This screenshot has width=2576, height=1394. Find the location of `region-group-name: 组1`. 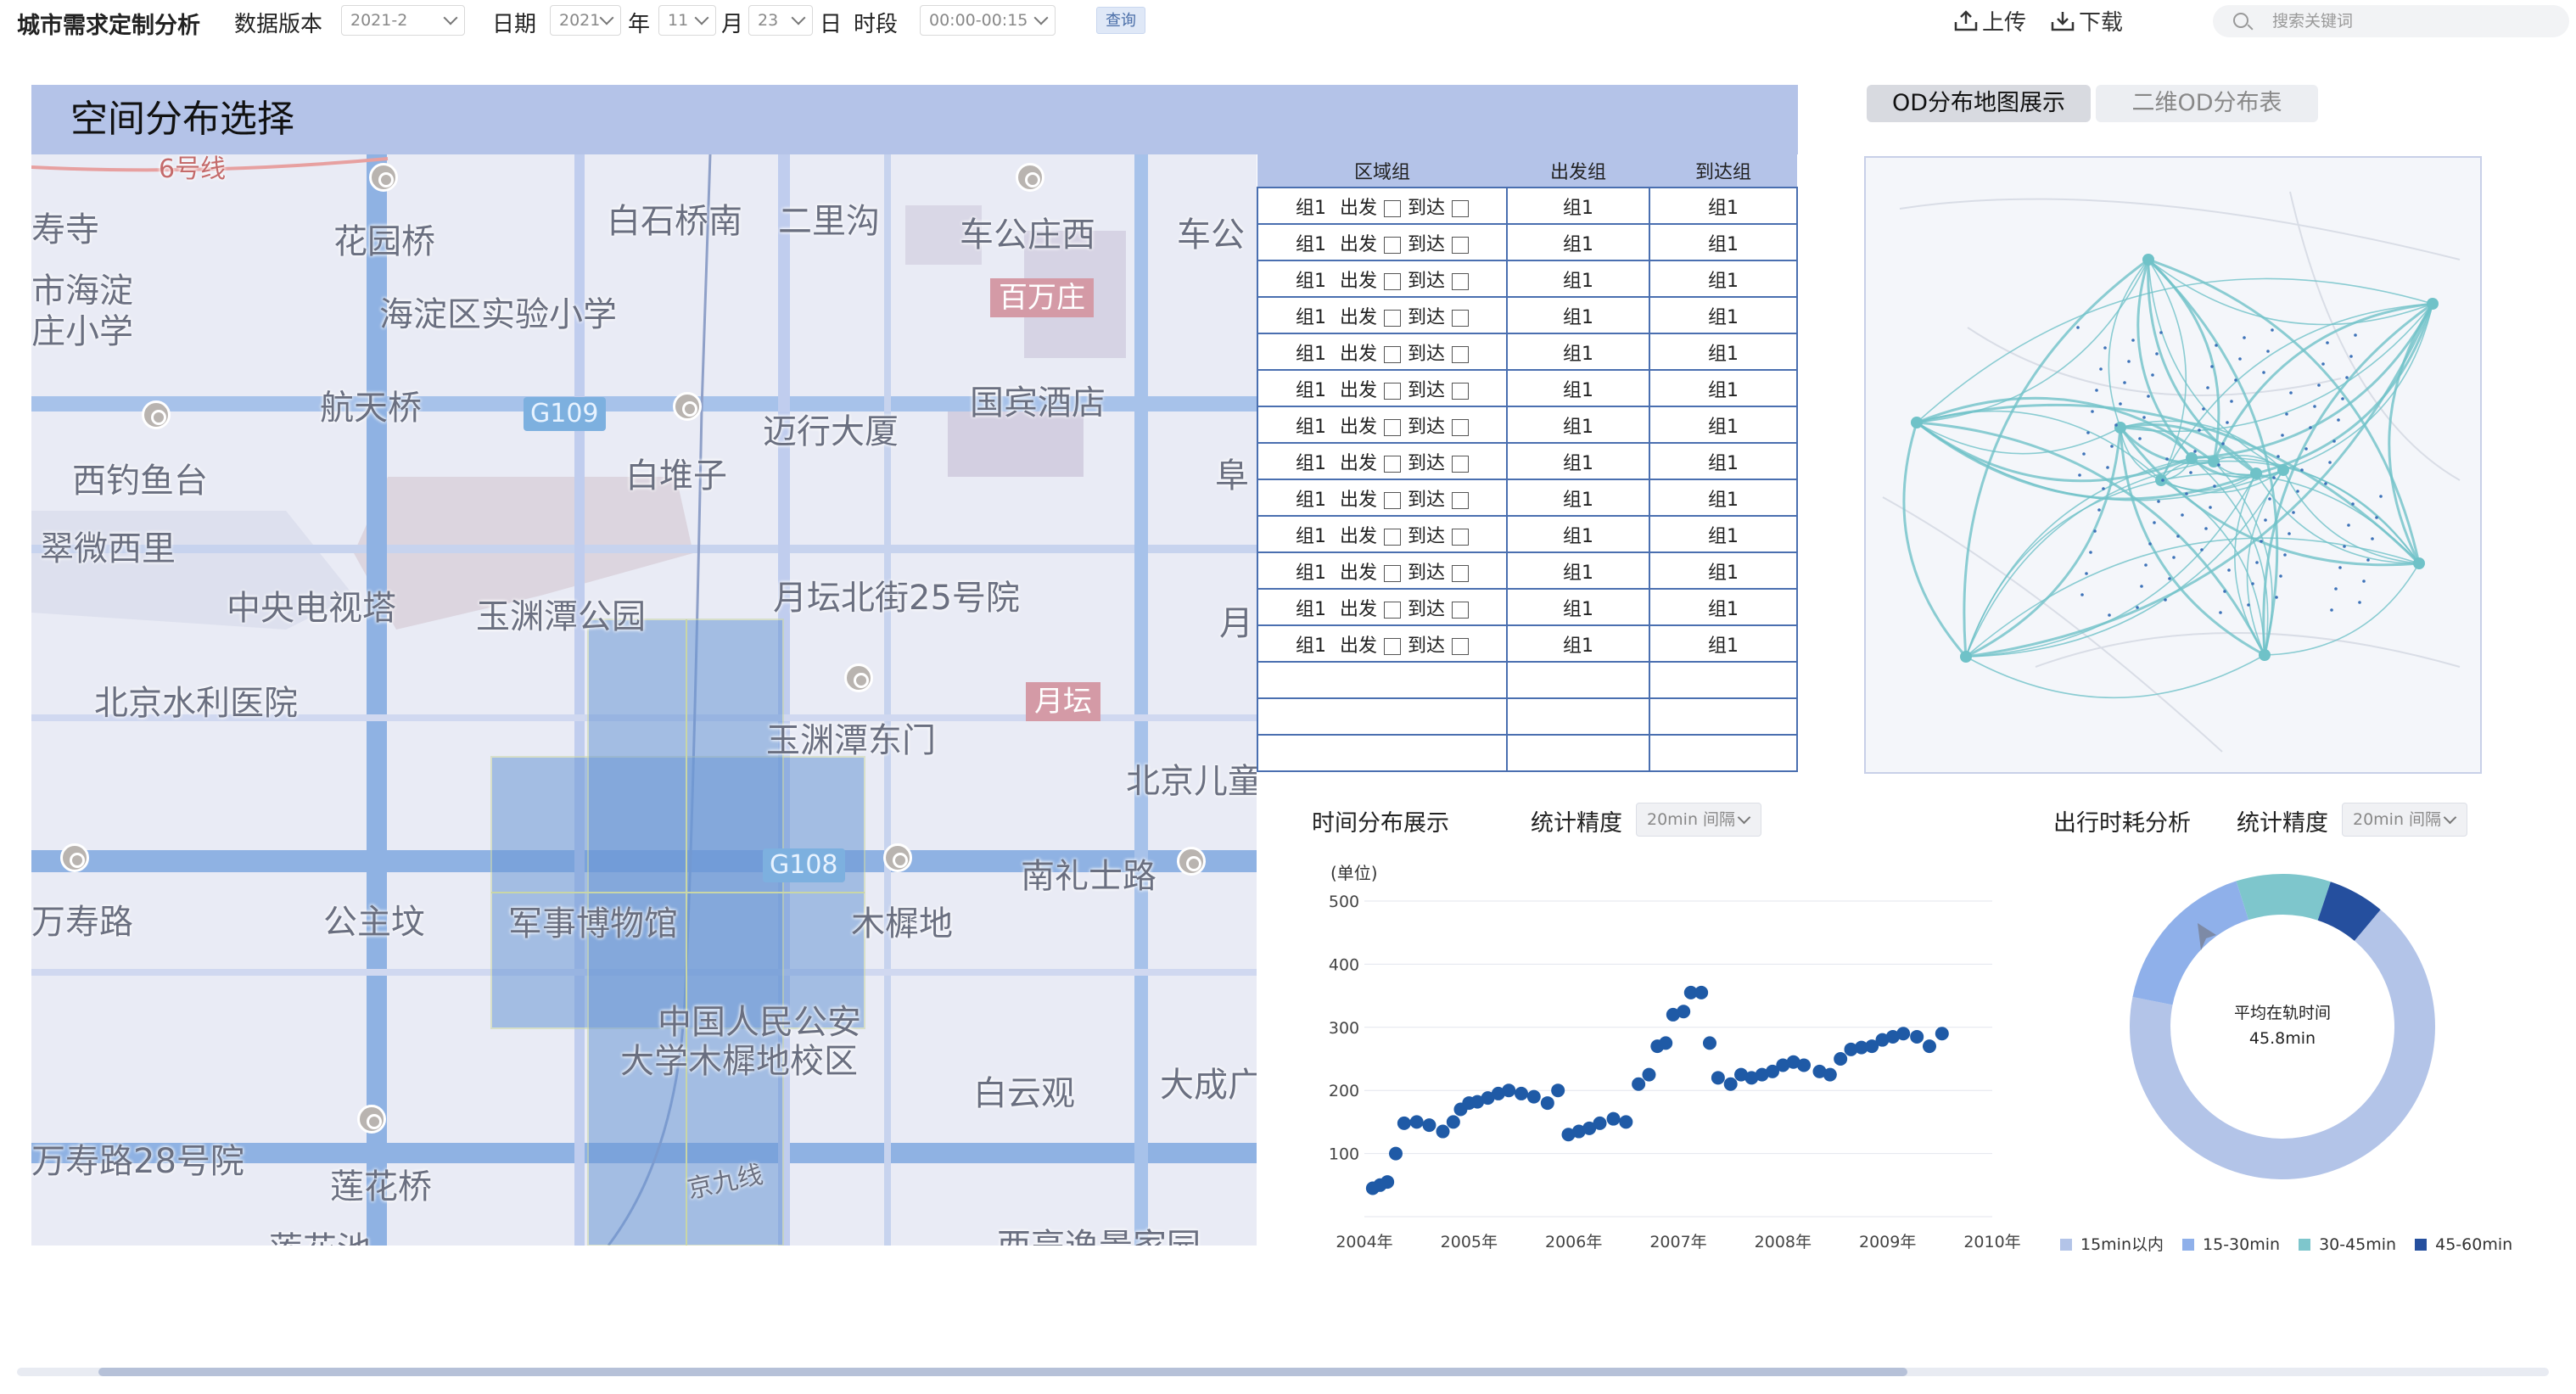

region-group-name: 组1 is located at coordinates (1310, 500).